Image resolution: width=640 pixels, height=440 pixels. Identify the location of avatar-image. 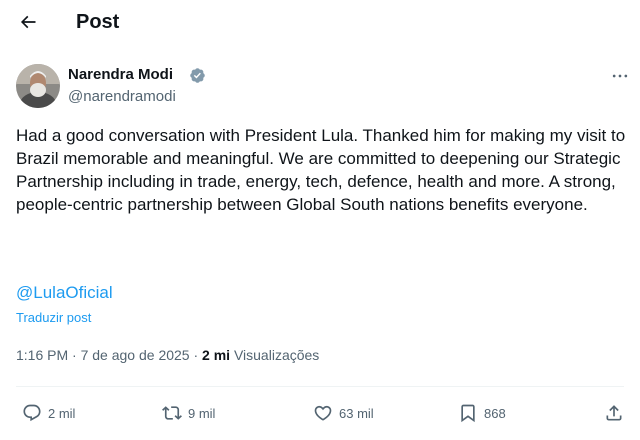
(38, 86).